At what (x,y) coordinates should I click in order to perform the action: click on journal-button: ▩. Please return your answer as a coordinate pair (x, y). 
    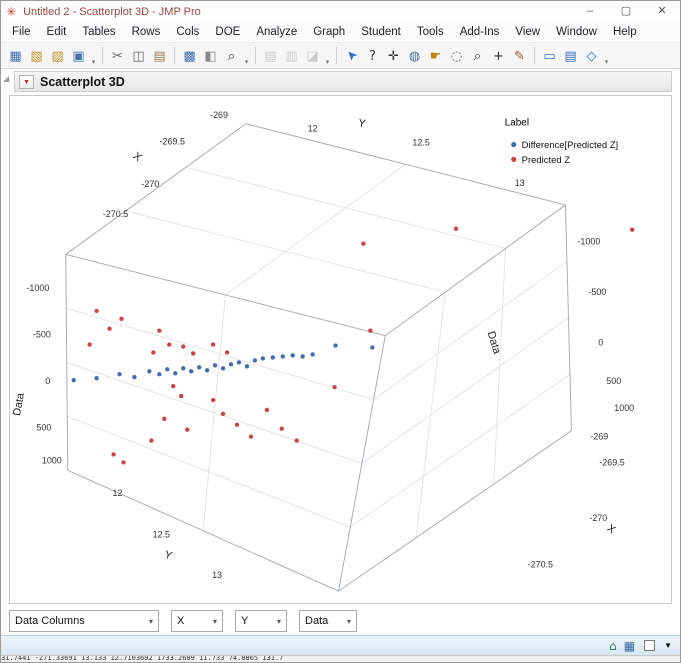
    Looking at the image, I should click on (189, 55).